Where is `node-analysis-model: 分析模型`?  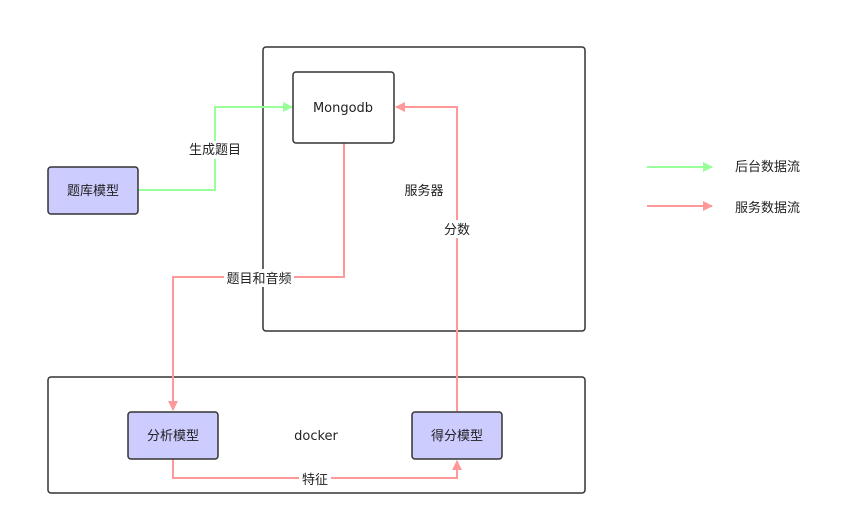 node-analysis-model: 分析模型 is located at coordinates (173, 435).